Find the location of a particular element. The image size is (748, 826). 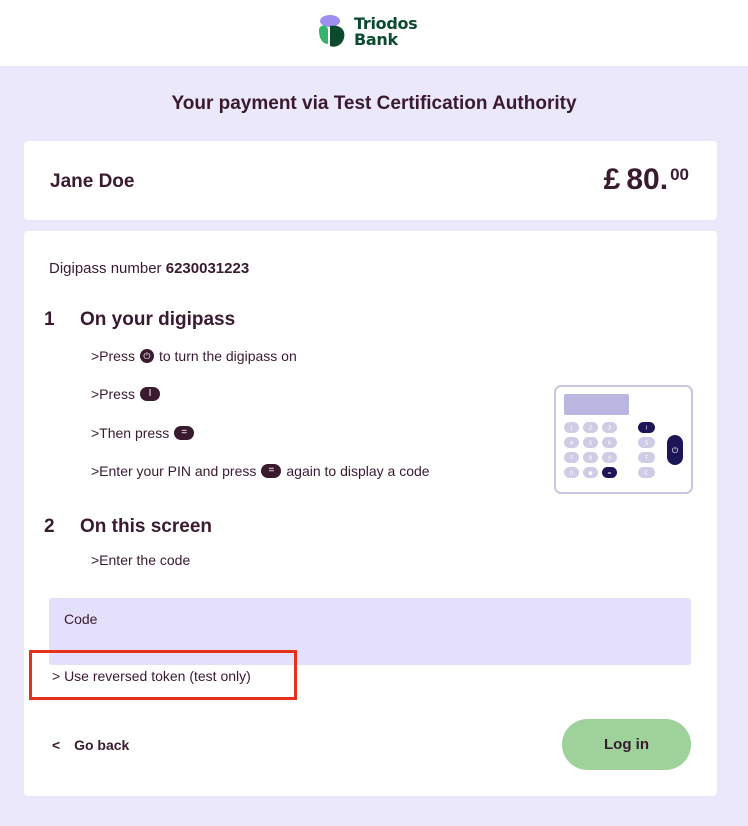

amount-cents: 00 is located at coordinates (679, 174).